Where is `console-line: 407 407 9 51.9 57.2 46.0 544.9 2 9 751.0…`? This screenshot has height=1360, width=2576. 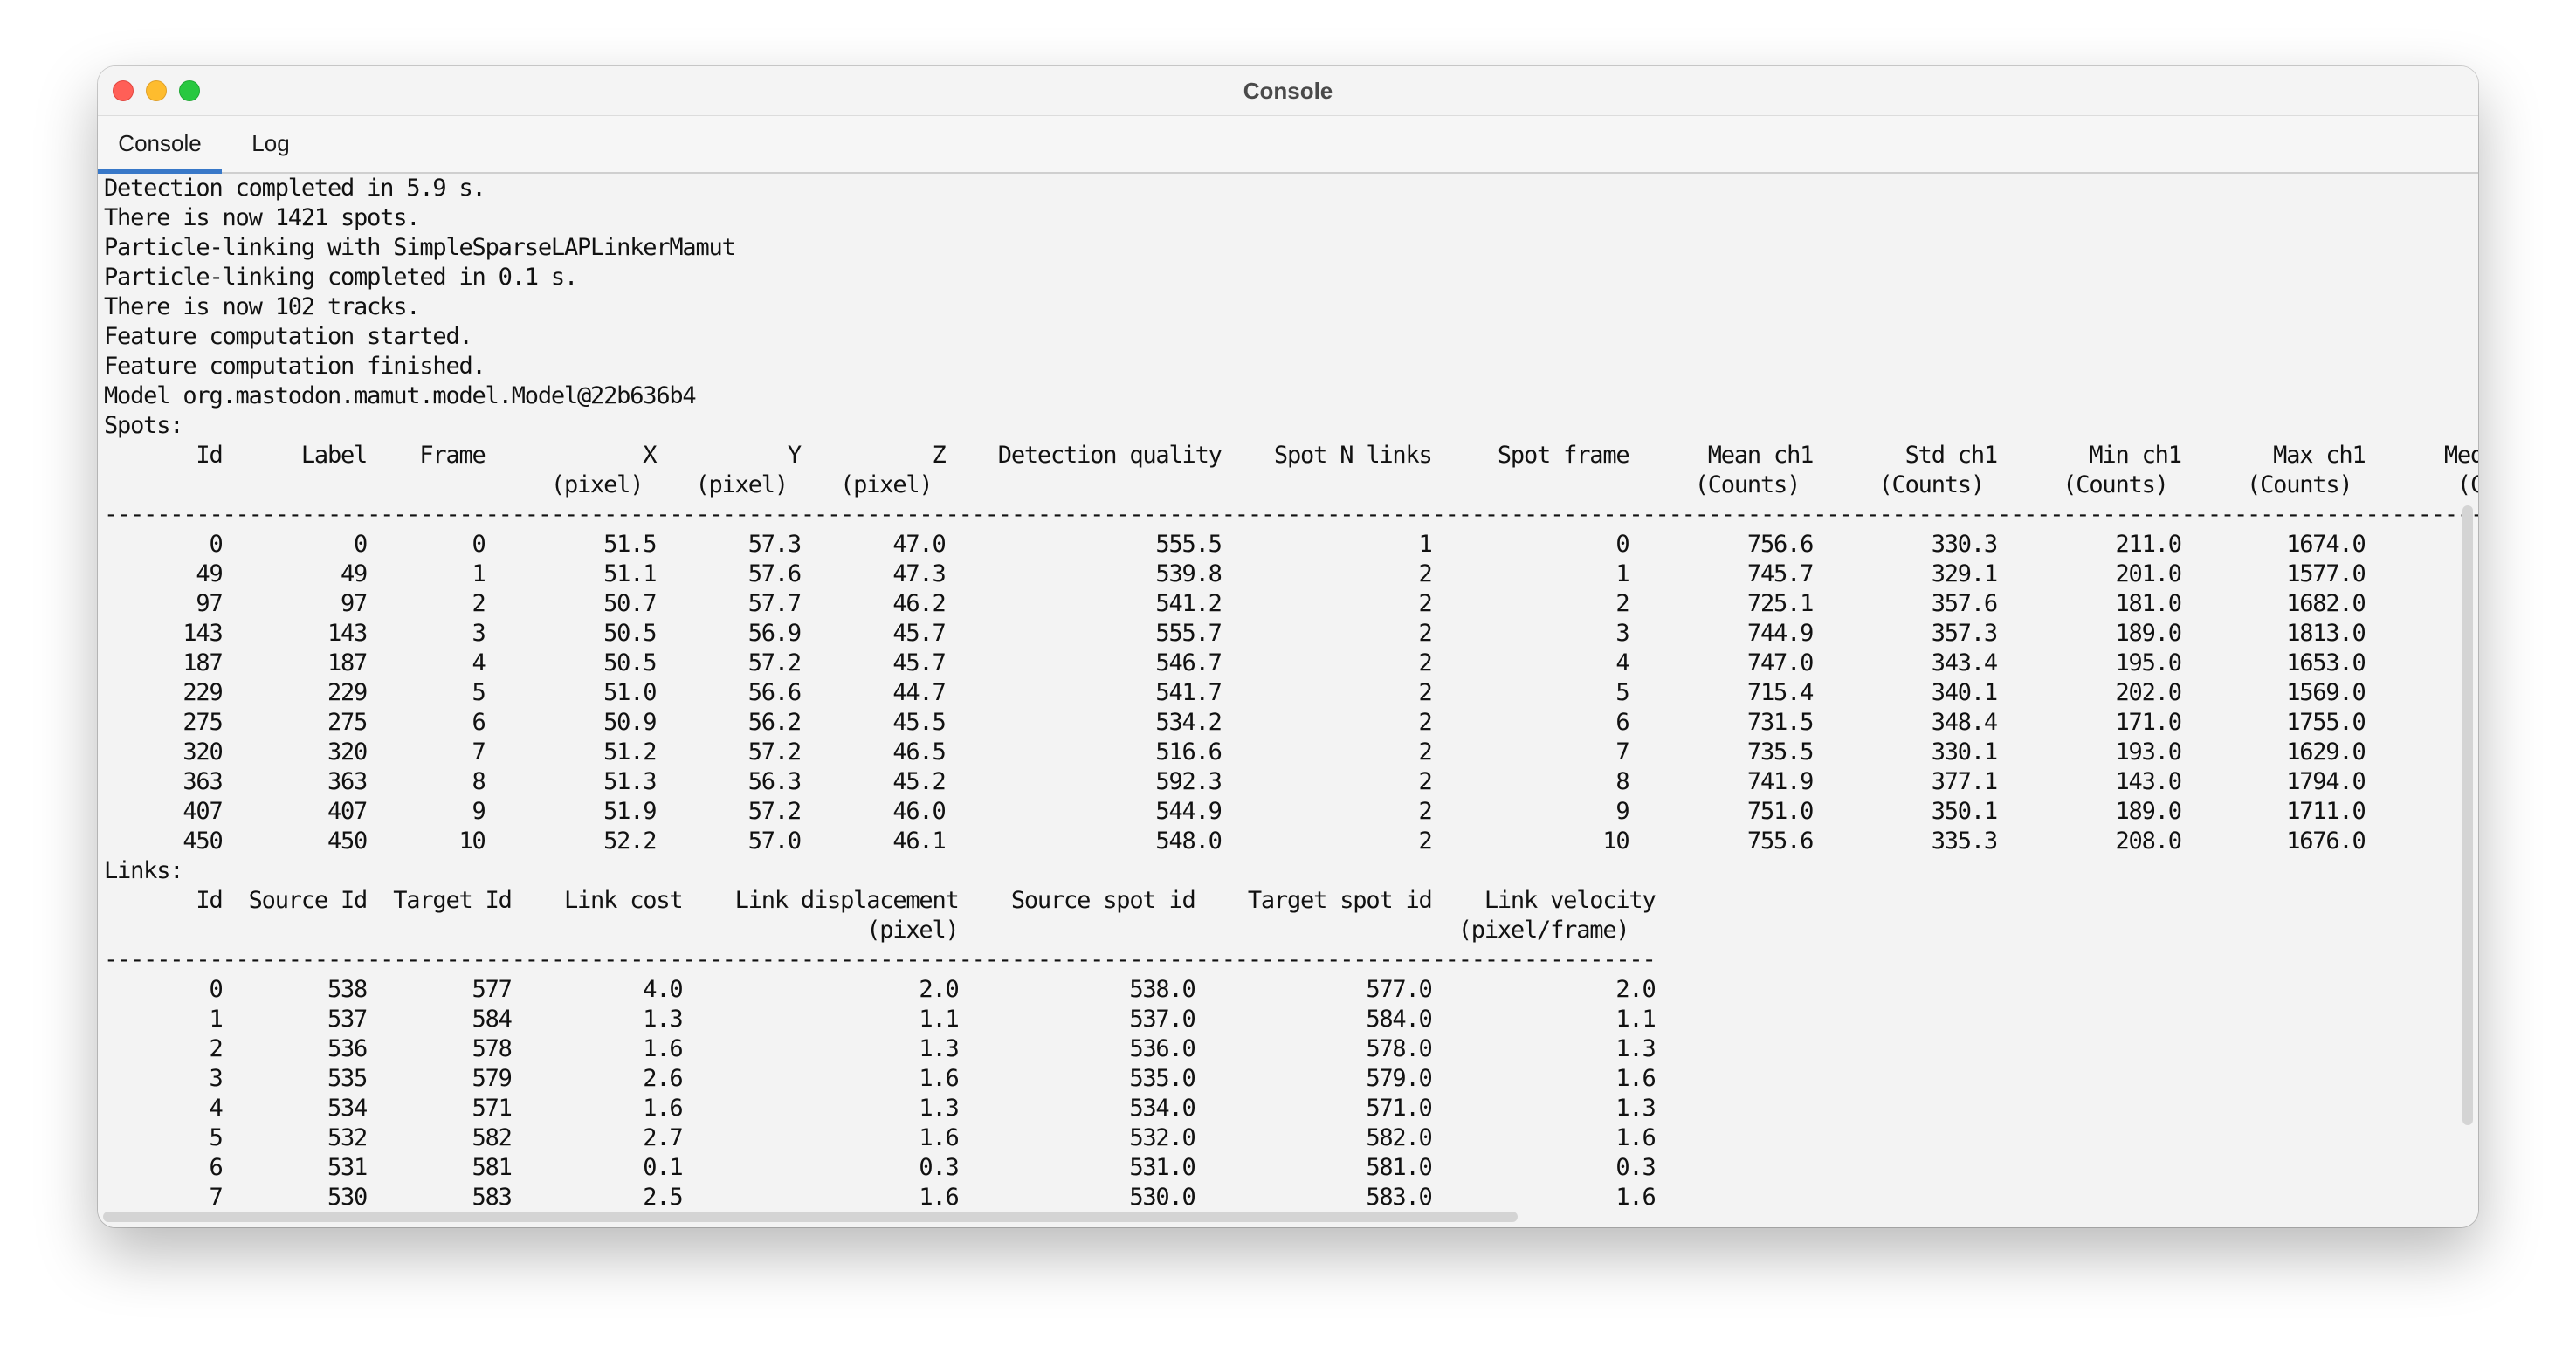
console-line: 407 407 9 51.9 57.2 46.0 544.9 2 9 751.0… is located at coordinates (1235, 811).